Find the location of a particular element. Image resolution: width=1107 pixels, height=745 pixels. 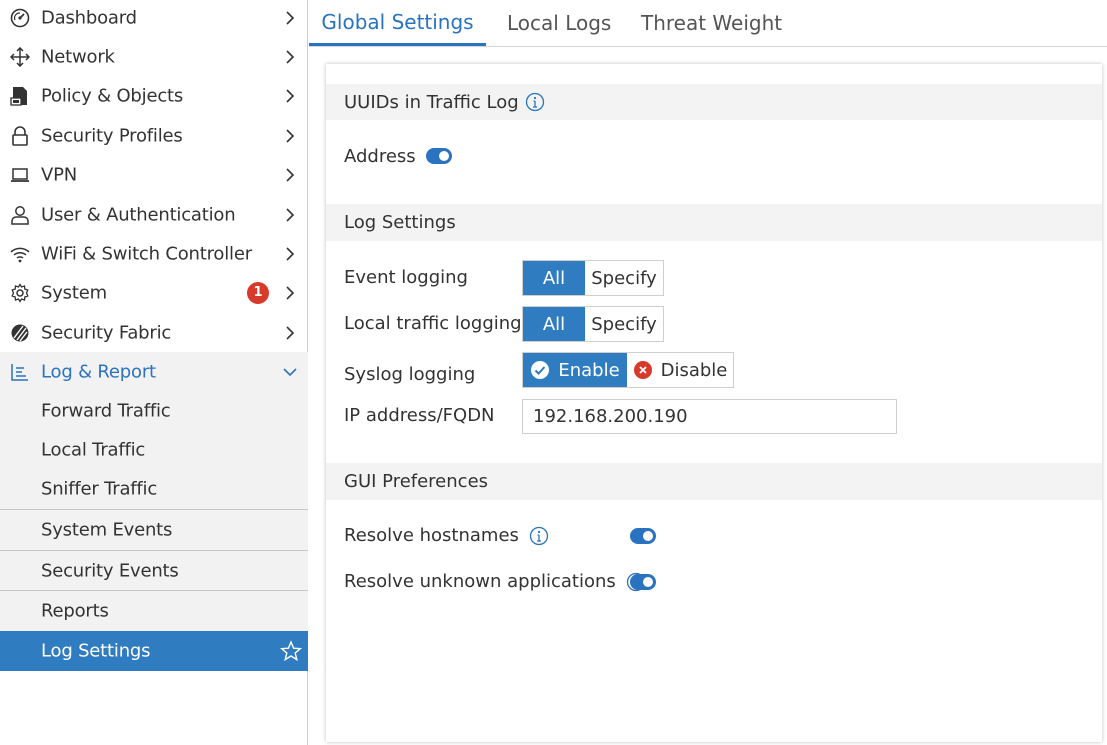

sidebar-item-log-report: Log & Report is located at coordinates (154, 371).